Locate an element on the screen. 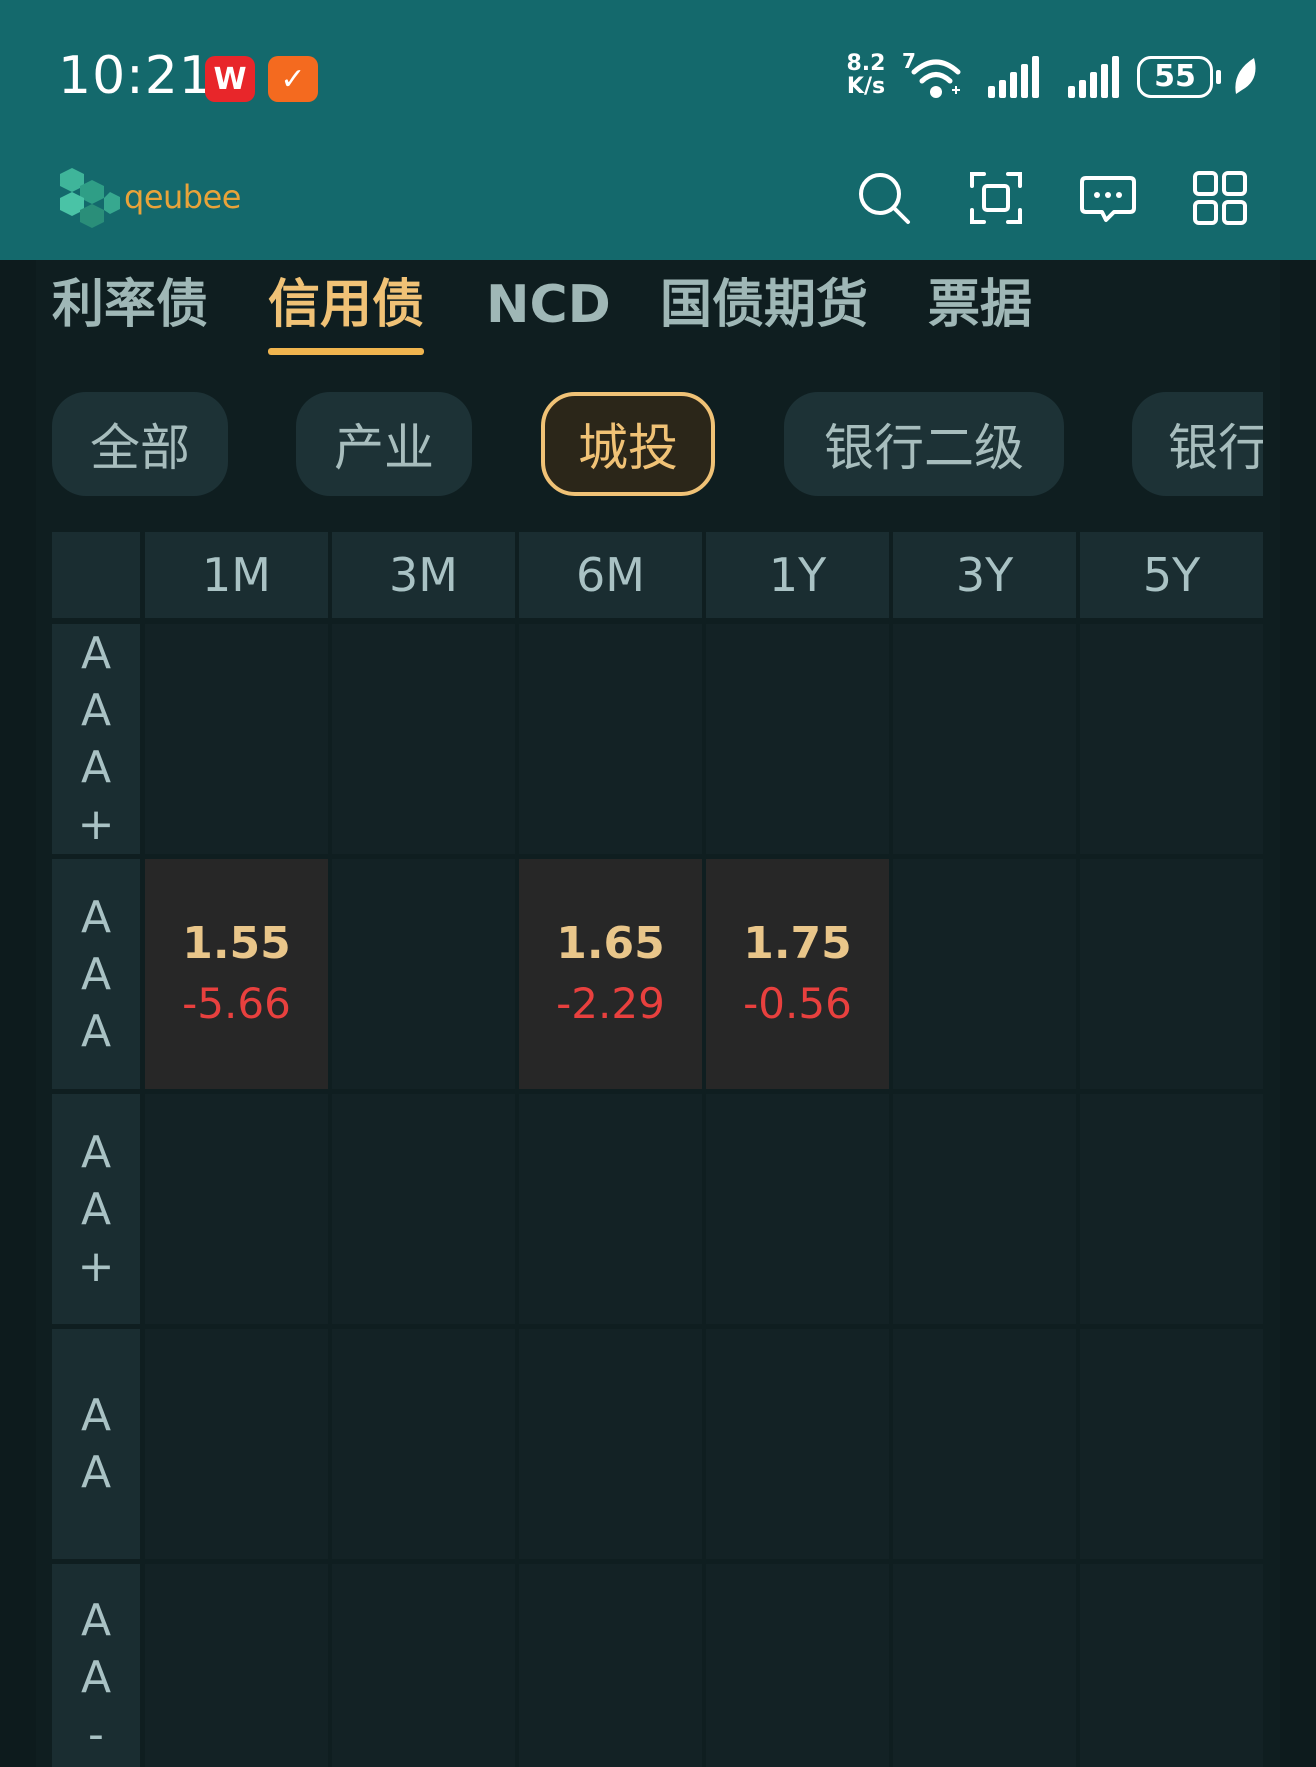 This screenshot has width=1316, height=1767. column-header: 1M is located at coordinates (236, 575).